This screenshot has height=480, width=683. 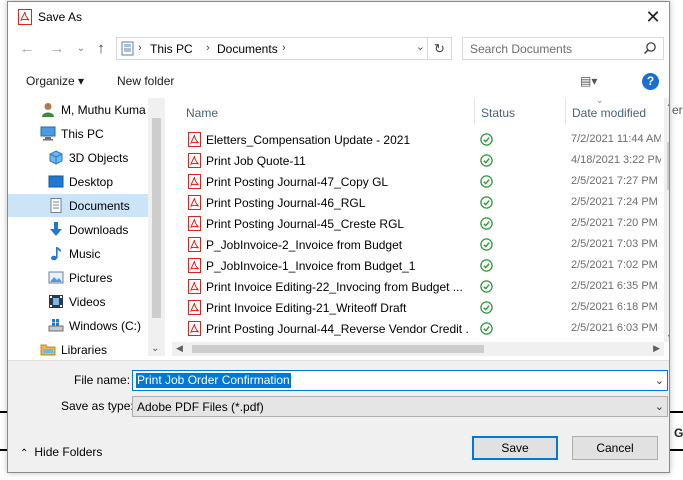 I want to click on search-box: Search Documents, so click(x=563, y=48).